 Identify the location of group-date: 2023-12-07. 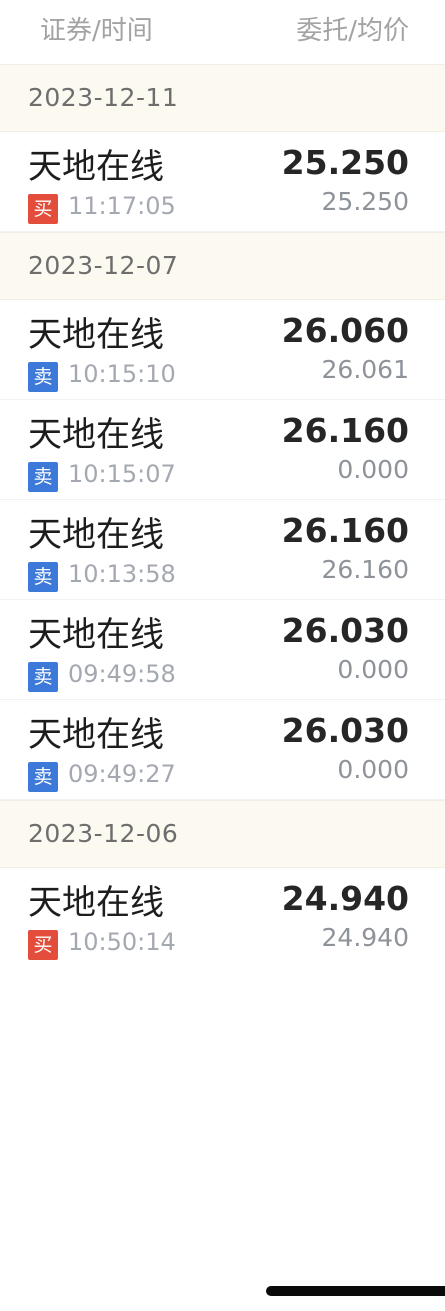
(103, 265).